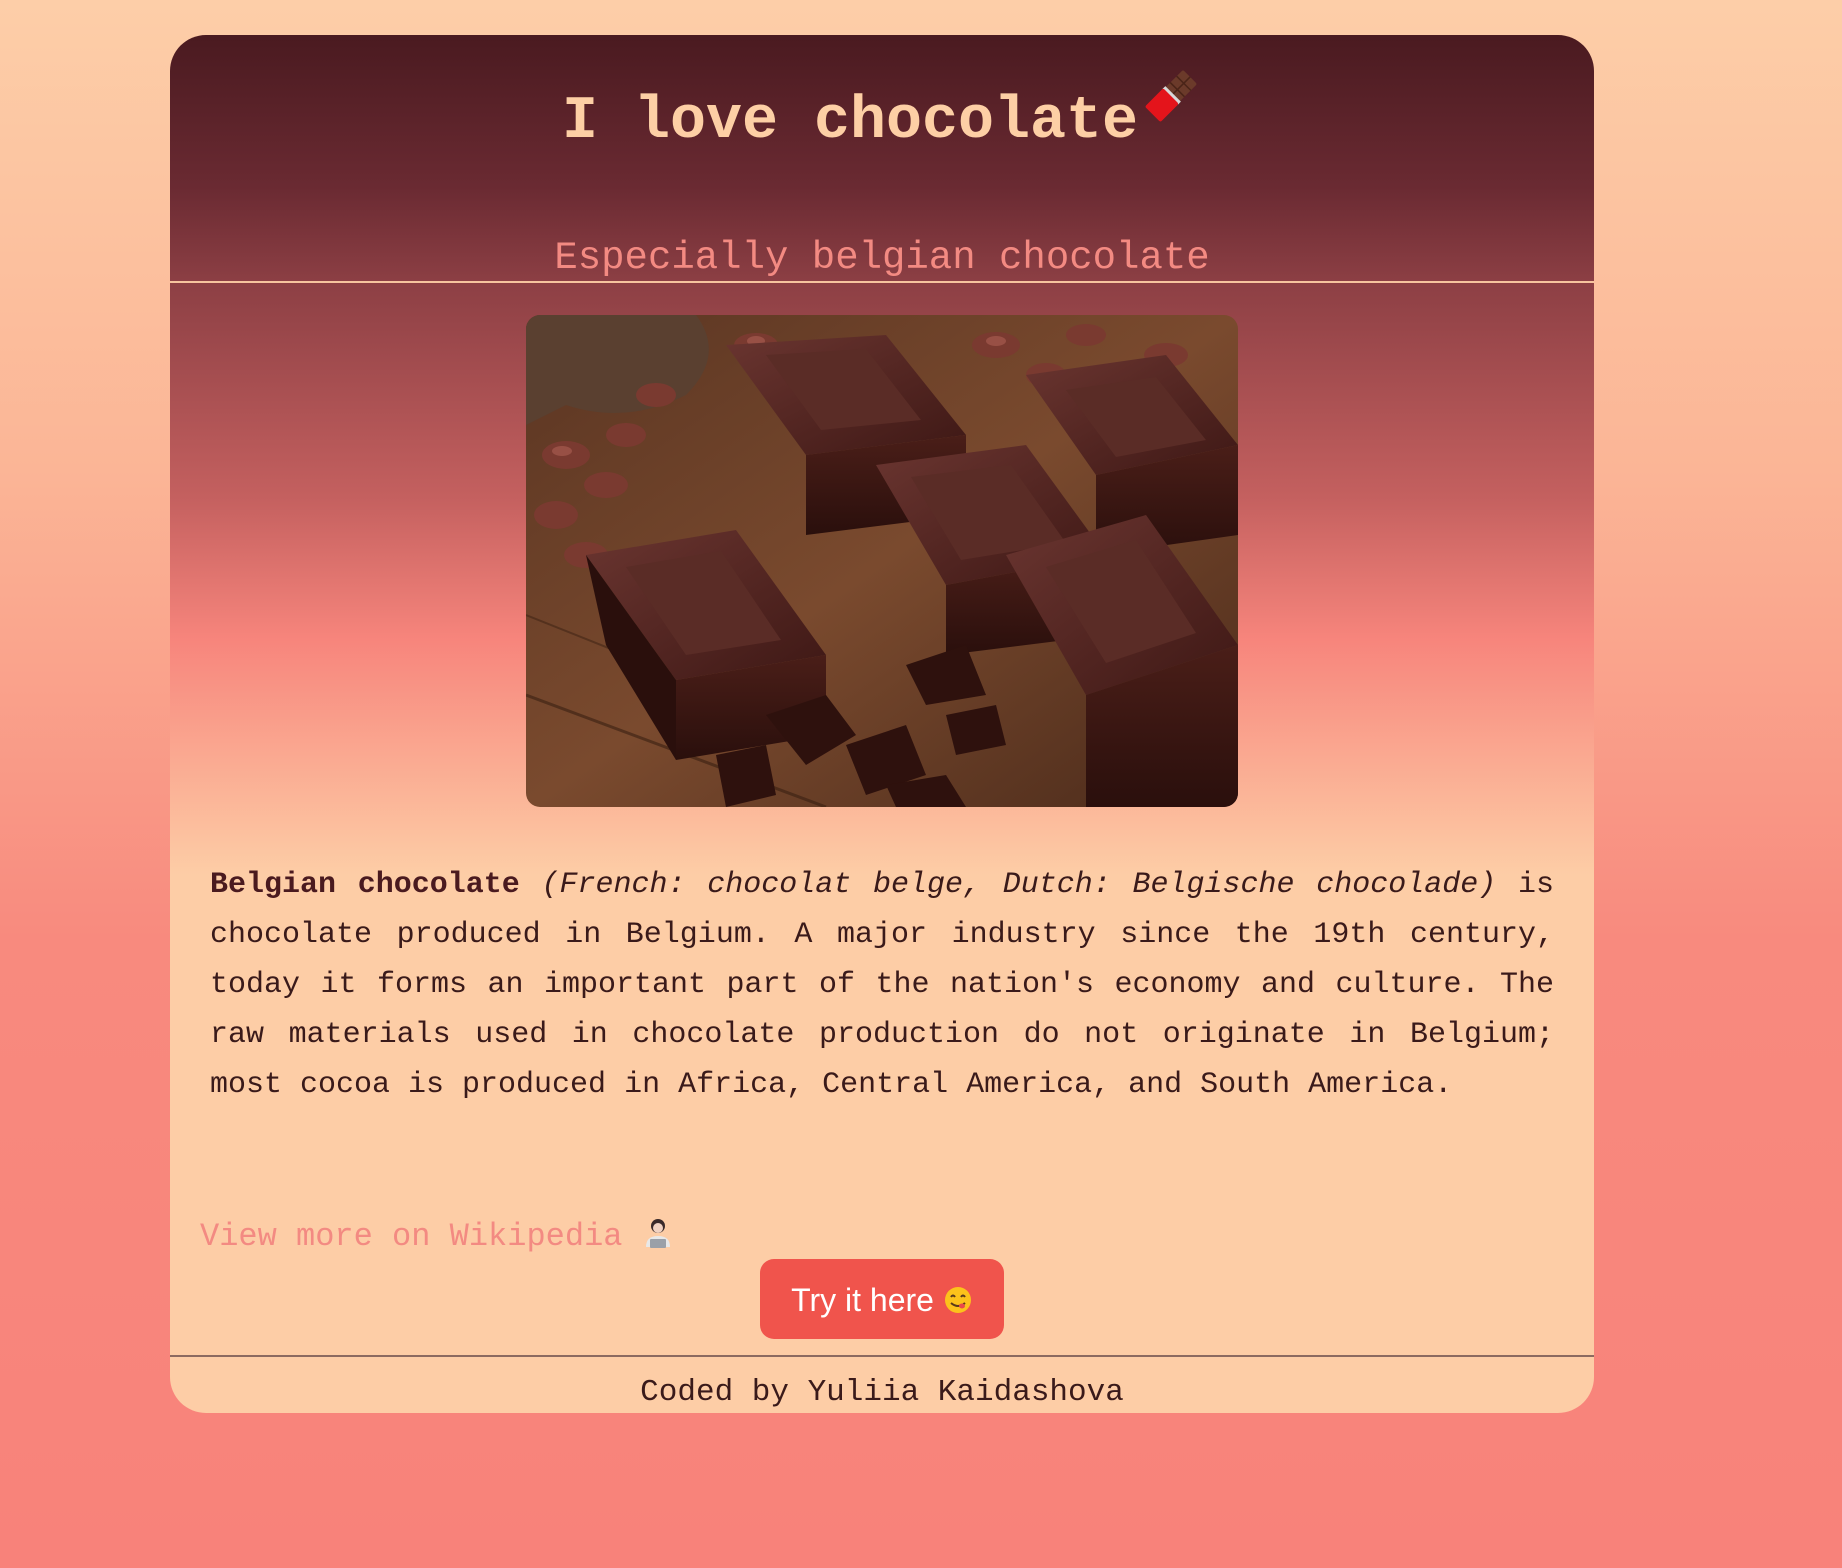 The height and width of the screenshot is (1568, 1842). What do you see at coordinates (882, 1356) in the screenshot?
I see `footer-divider` at bounding box center [882, 1356].